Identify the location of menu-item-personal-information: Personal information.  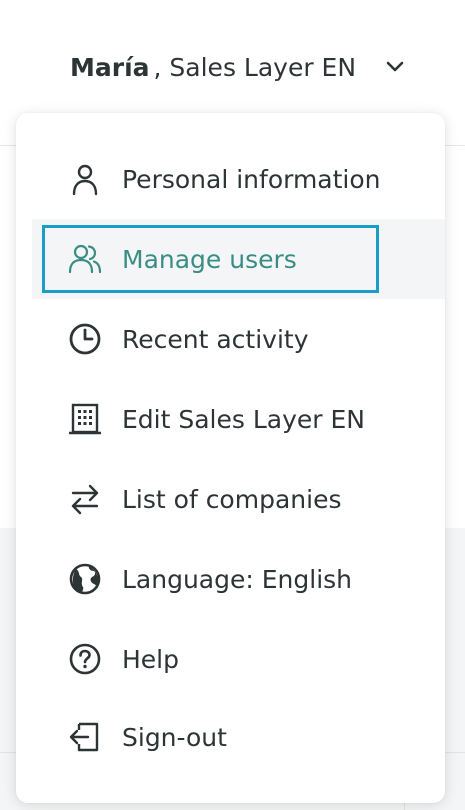
(238, 179).